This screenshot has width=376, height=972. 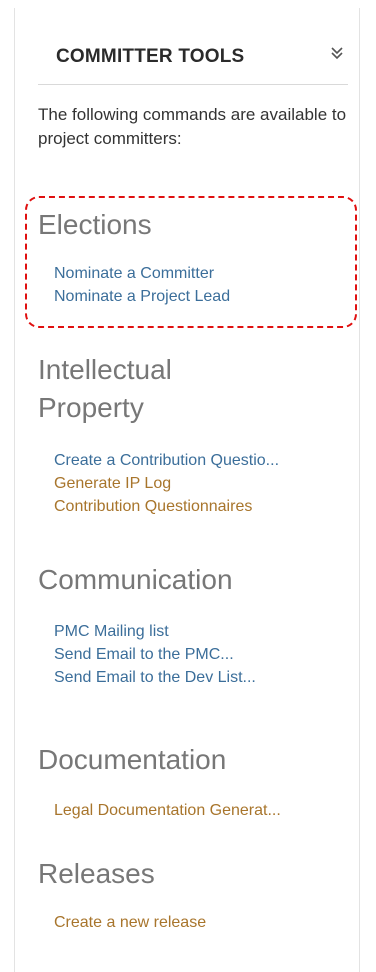 What do you see at coordinates (204, 273) in the screenshot?
I see `nominate-committer-link: Nominate a Committer` at bounding box center [204, 273].